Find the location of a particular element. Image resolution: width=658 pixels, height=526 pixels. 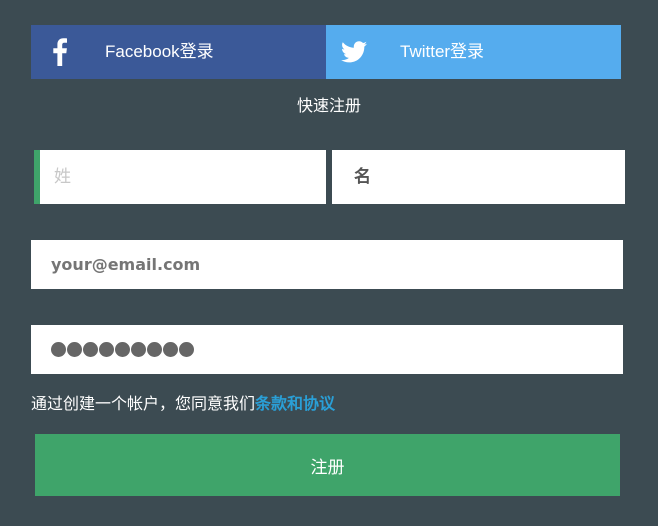

first-name-field is located at coordinates (478, 177).